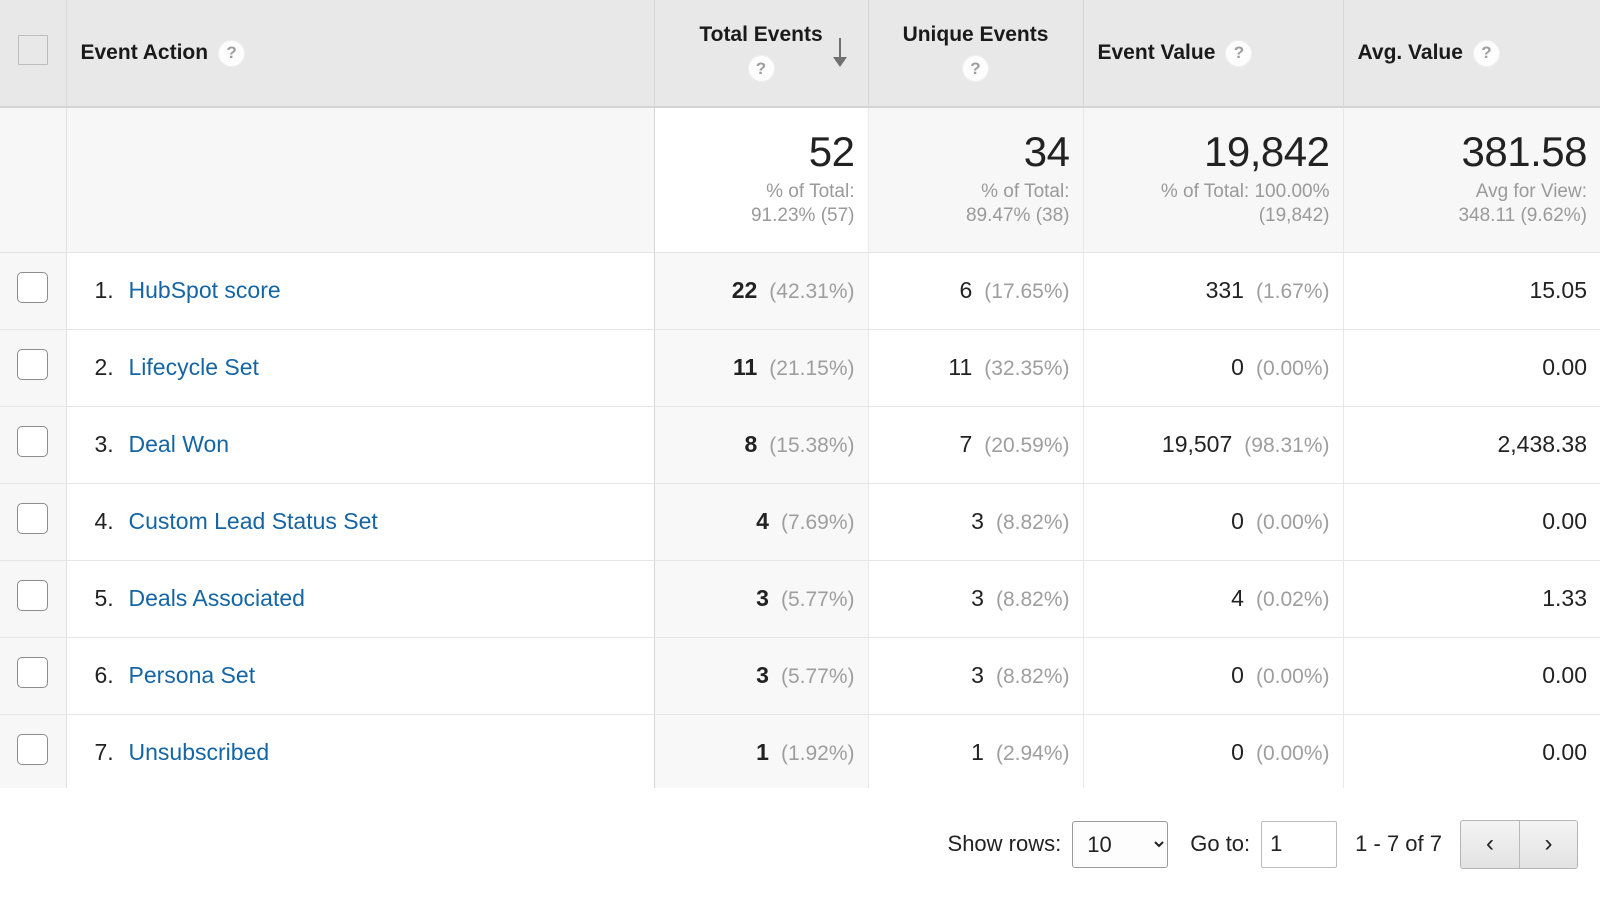 The height and width of the screenshot is (900, 1600). Describe the element at coordinates (1471, 445) in the screenshot. I see `row-avg-value-cell: 2,438.38` at that location.